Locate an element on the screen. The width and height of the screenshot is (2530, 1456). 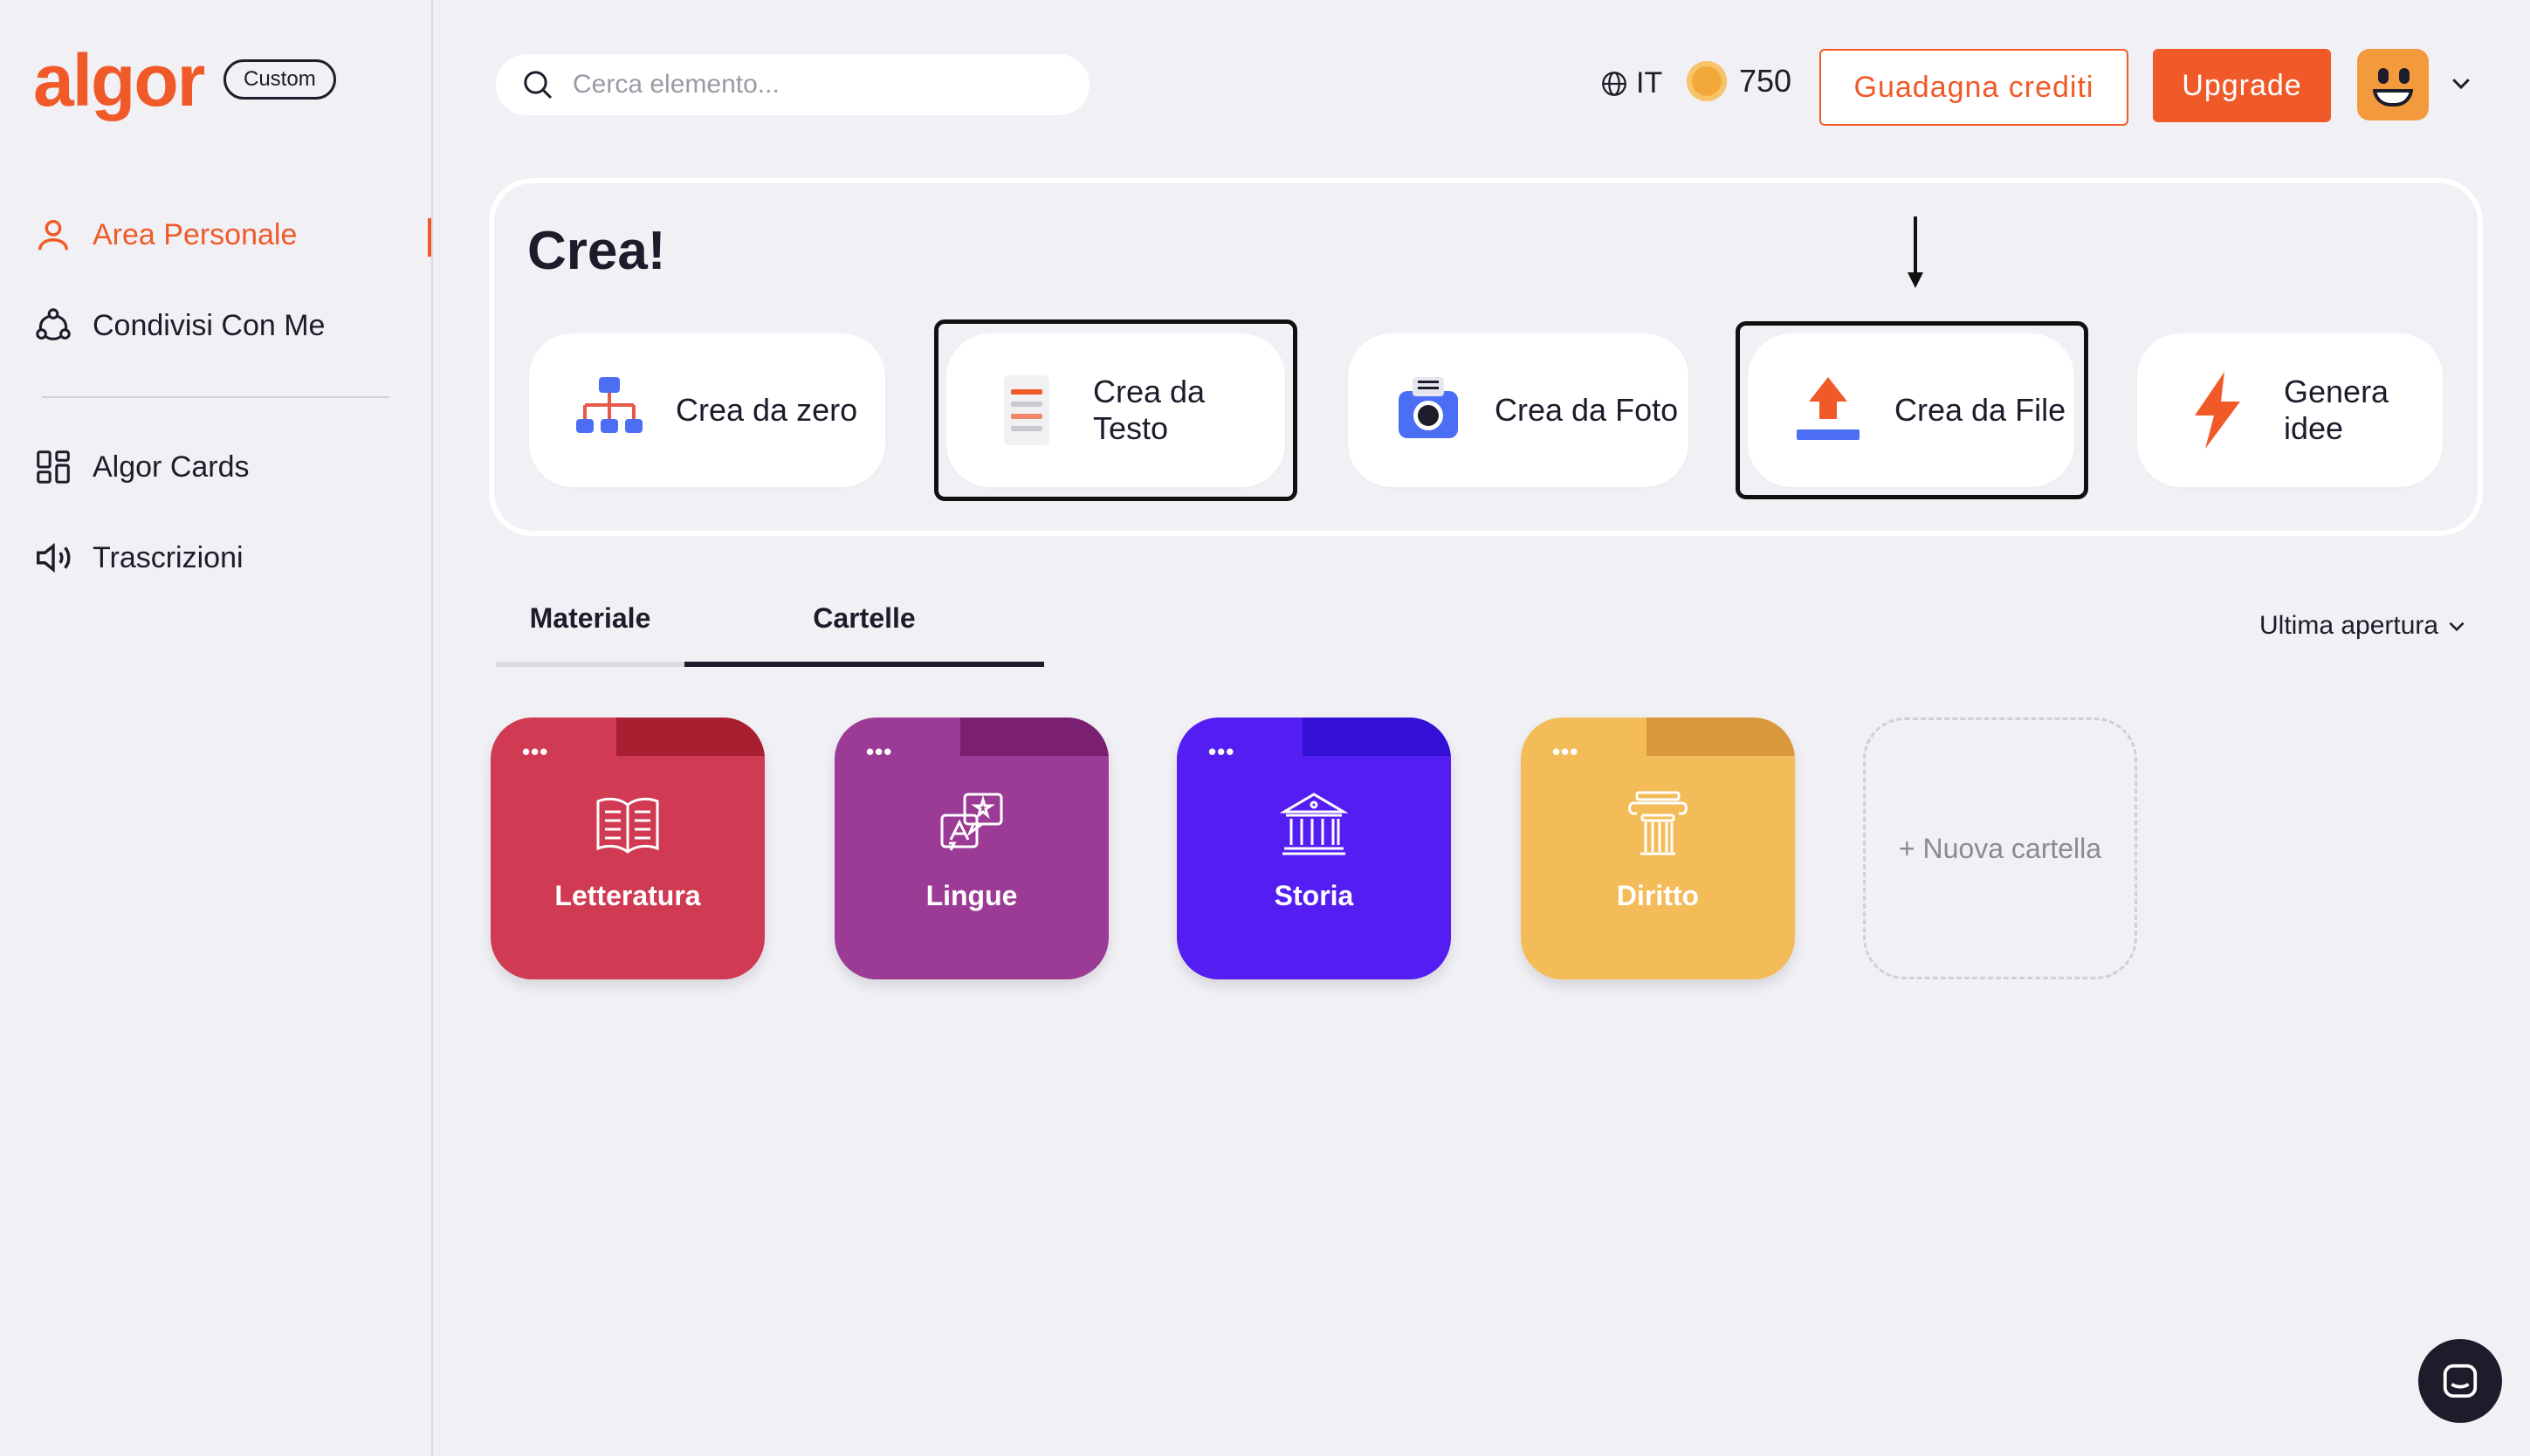
share-users-icon is located at coordinates (53, 324).